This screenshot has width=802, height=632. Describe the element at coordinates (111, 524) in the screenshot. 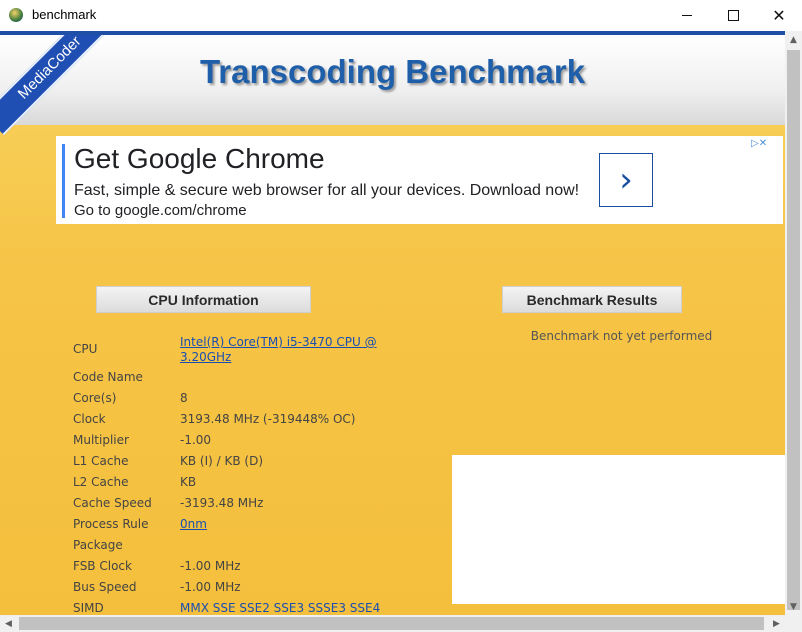

I see `process-rule-label: Process Rule` at that location.